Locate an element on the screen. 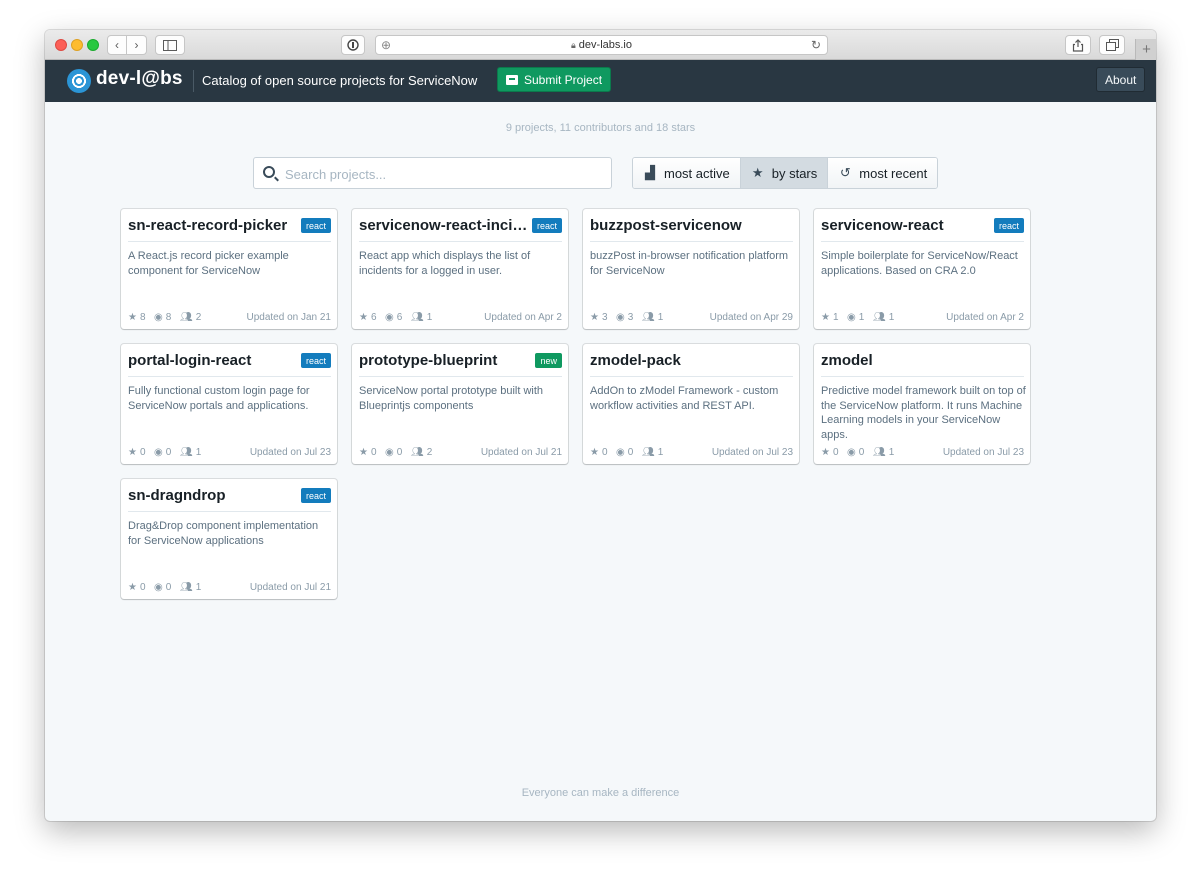 The image size is (1200, 880). project-tag: new is located at coordinates (548, 360).